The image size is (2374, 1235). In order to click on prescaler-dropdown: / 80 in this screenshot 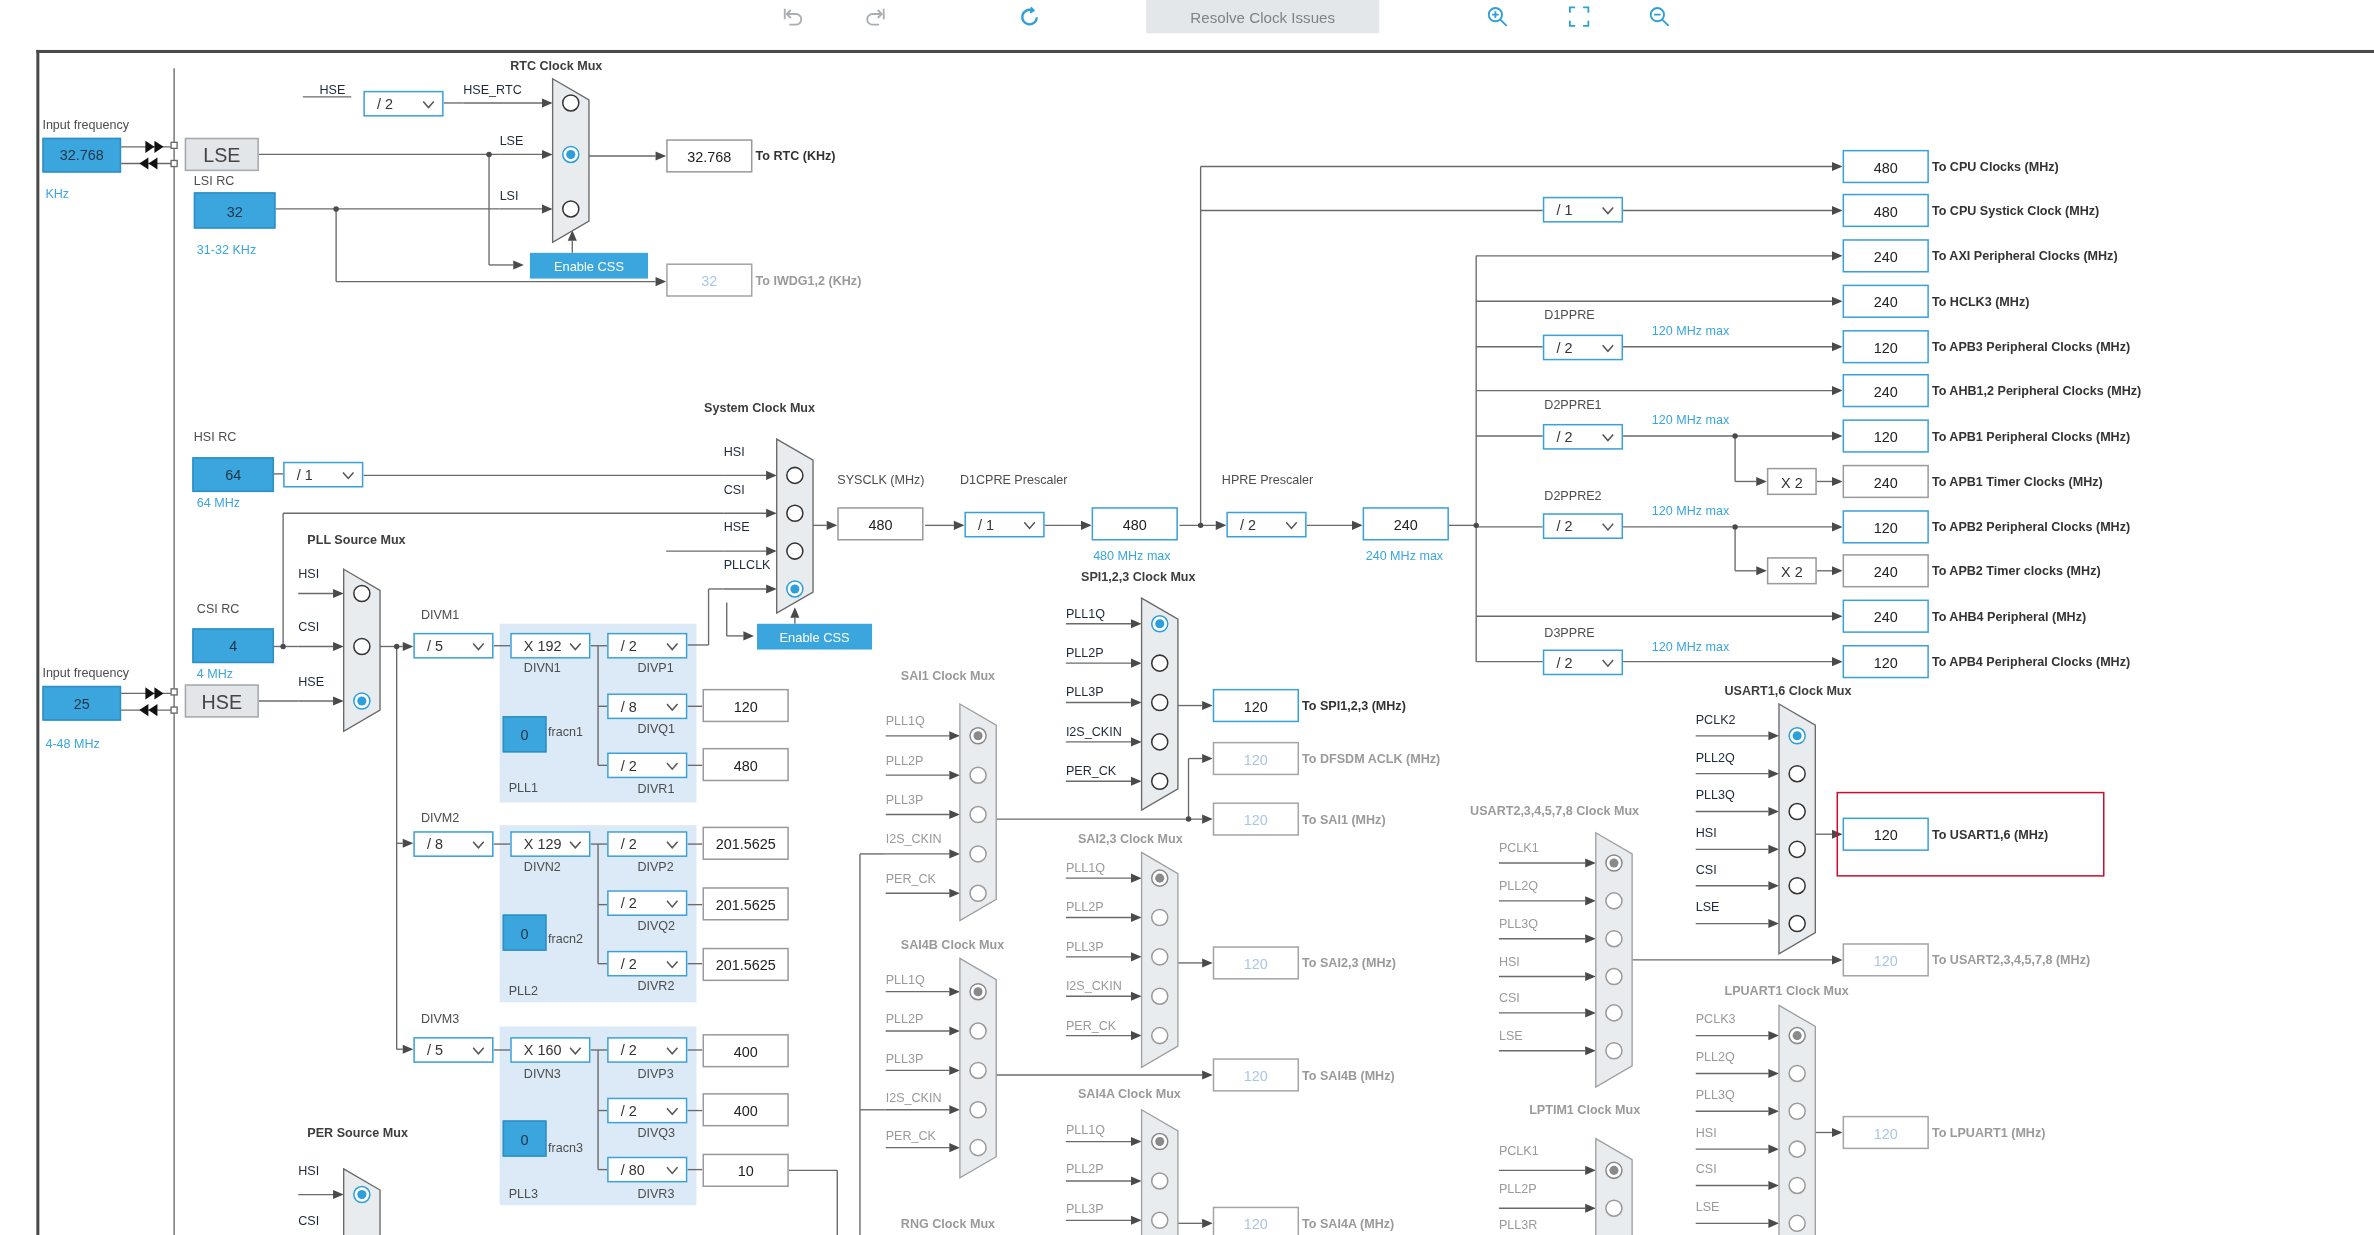, I will do `click(647, 1169)`.